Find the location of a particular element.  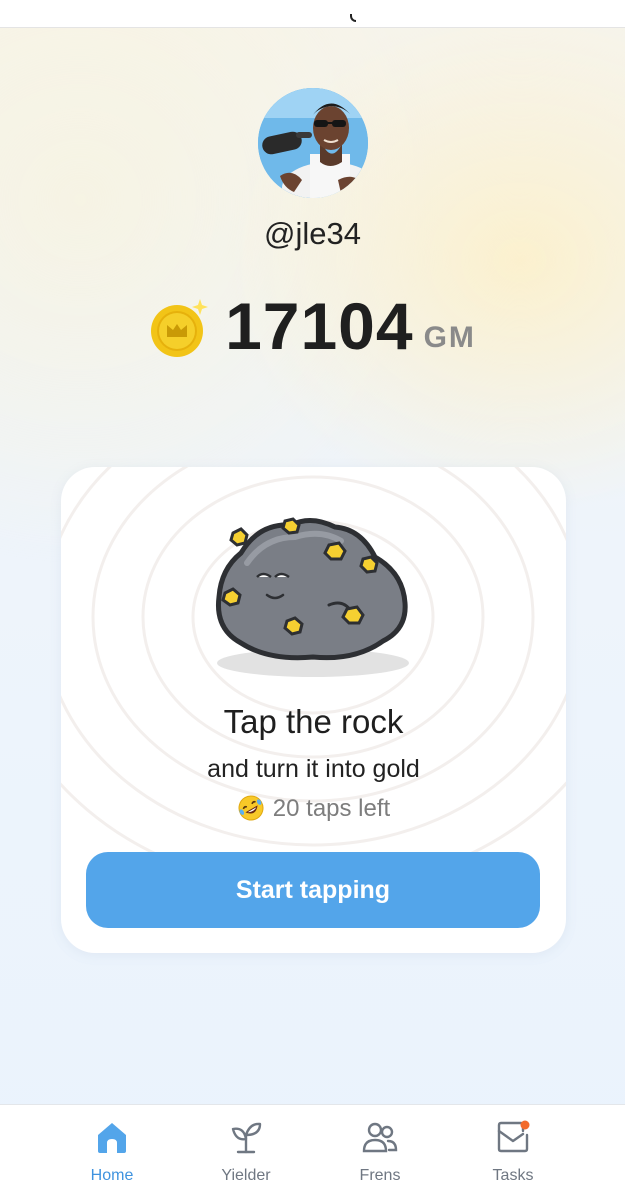

card-subtitle: and turn it into gold is located at coordinates (313, 769).